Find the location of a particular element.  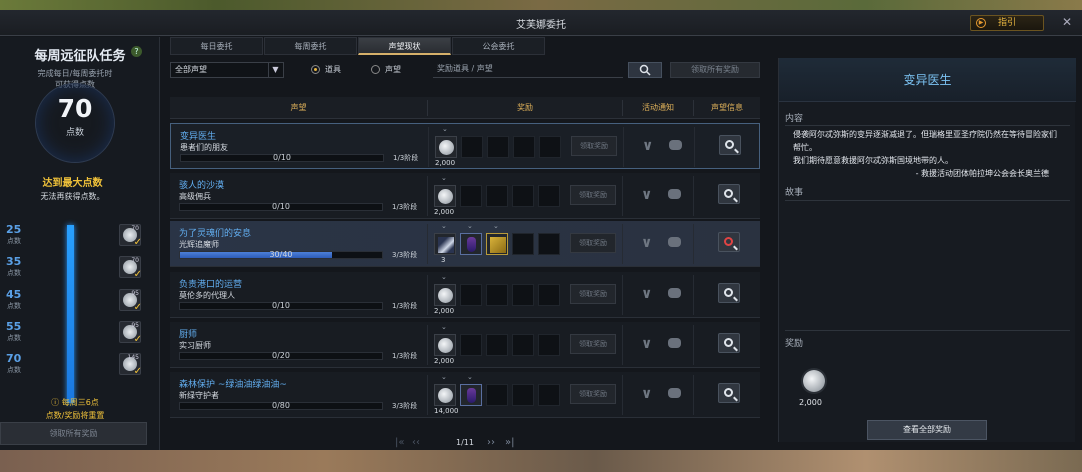

help-icon: ? is located at coordinates (136, 51).